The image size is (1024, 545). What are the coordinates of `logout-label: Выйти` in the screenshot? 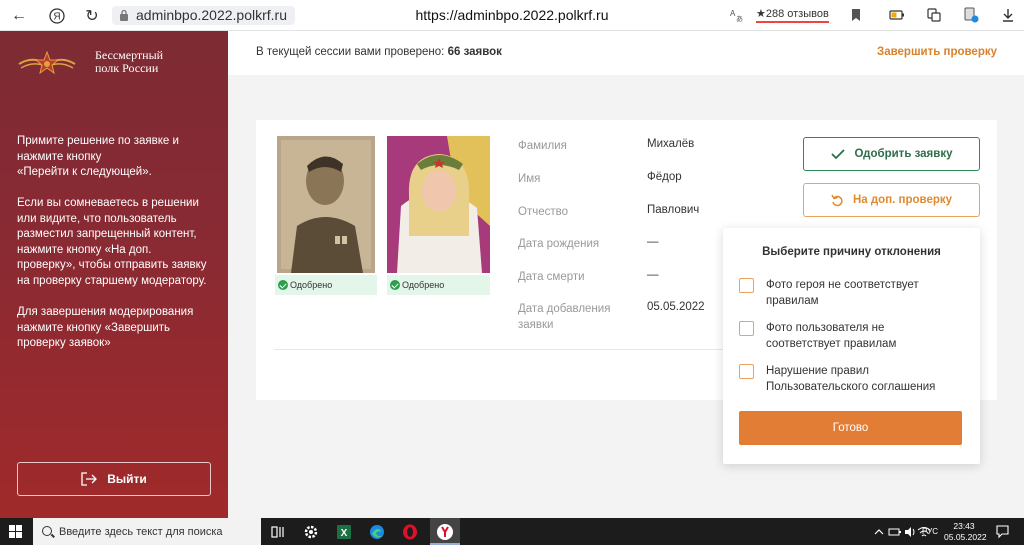 It's located at (127, 479).